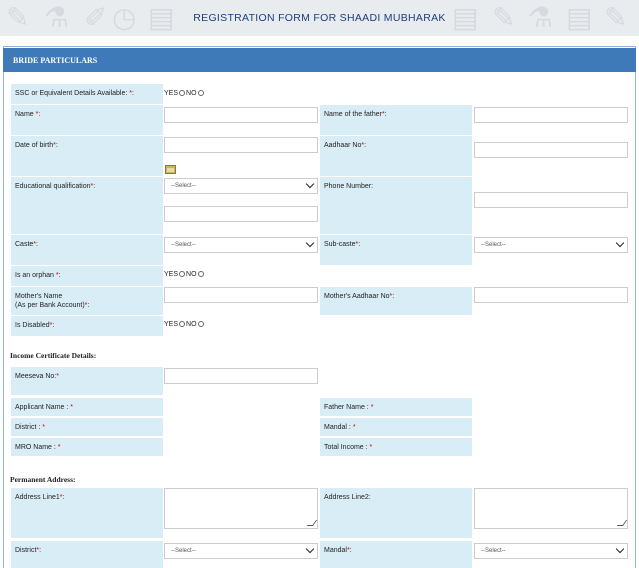  What do you see at coordinates (241, 295) in the screenshot?
I see `mother-name-input` at bounding box center [241, 295].